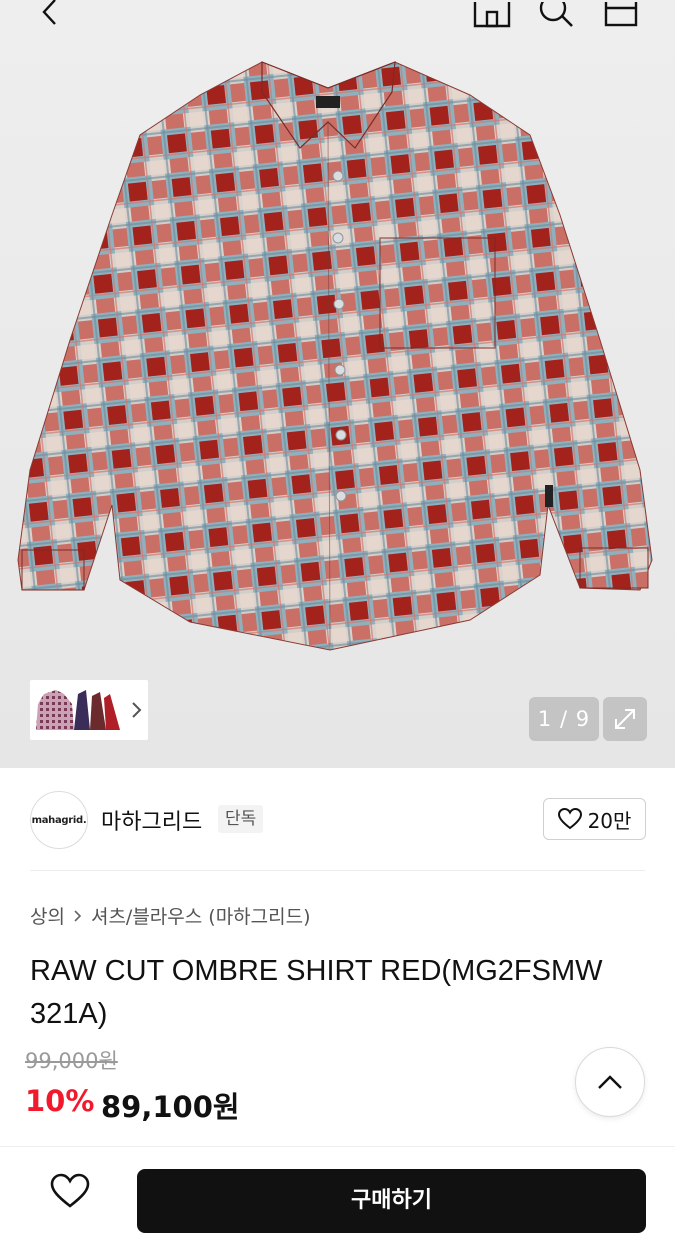 This screenshot has width=675, height=1233. I want to click on home-icon, so click(492, 15).